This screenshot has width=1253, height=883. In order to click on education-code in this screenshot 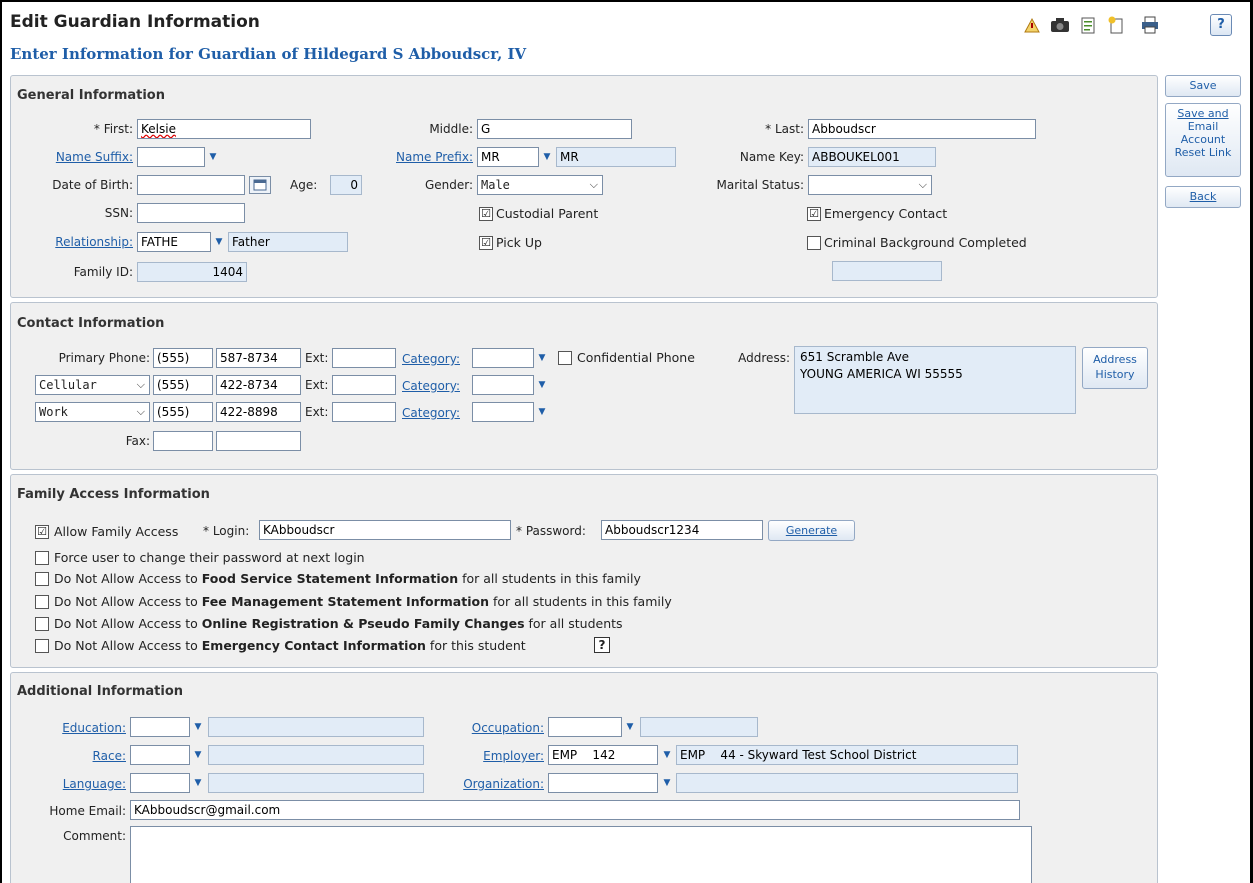, I will do `click(160, 727)`.